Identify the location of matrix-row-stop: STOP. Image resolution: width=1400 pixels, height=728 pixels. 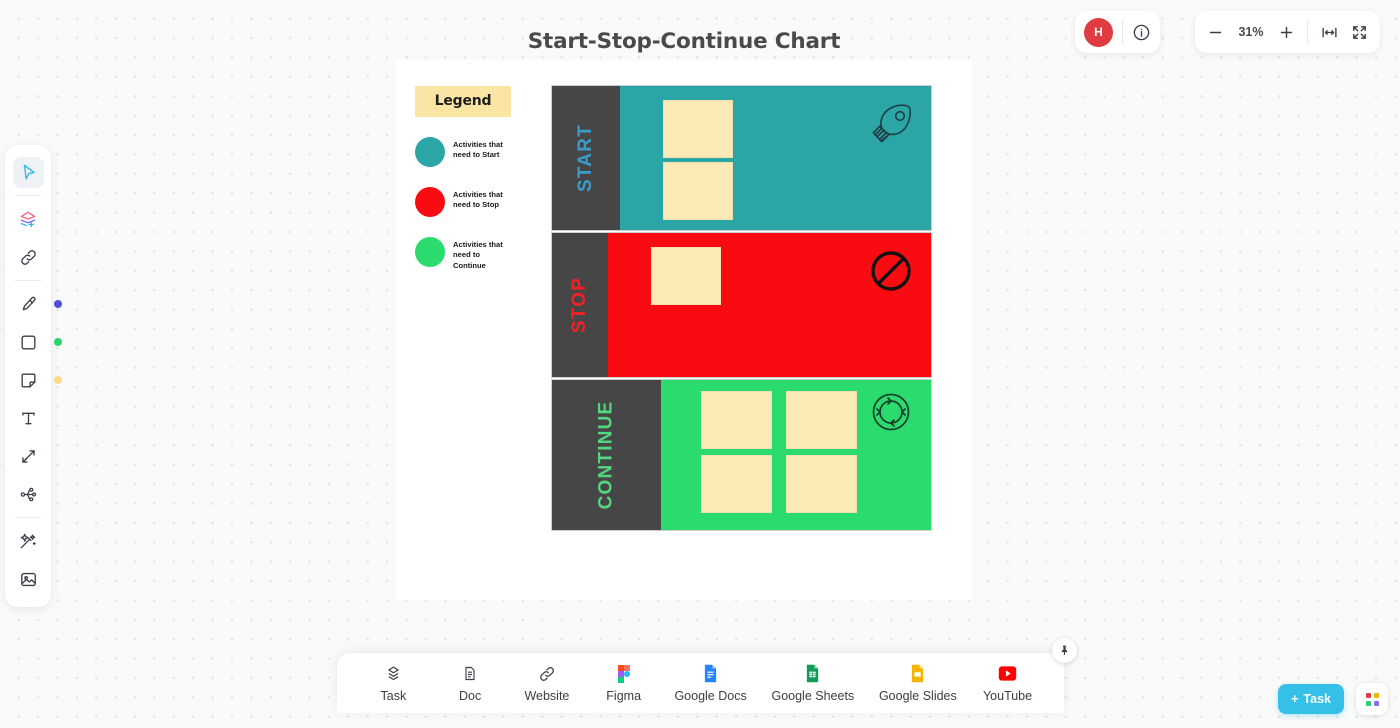
(741, 305).